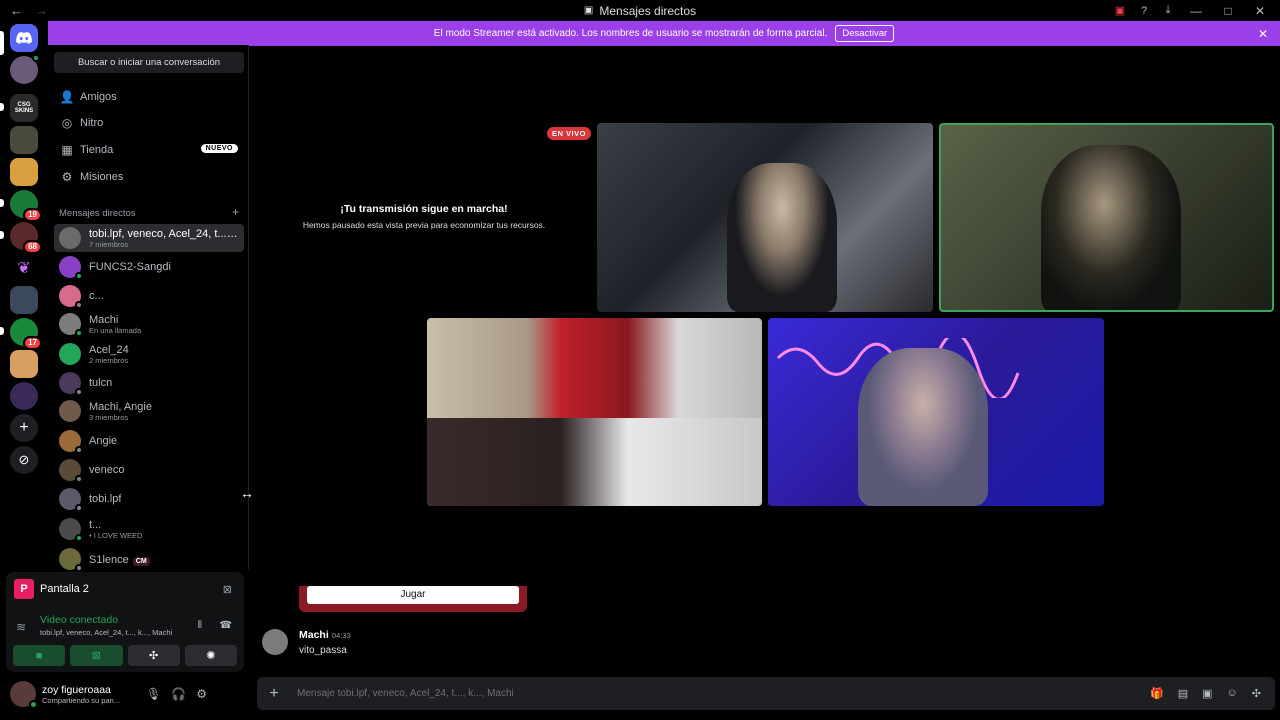  I want to click on nav-nitro: ◎ Nitro, so click(149, 123).